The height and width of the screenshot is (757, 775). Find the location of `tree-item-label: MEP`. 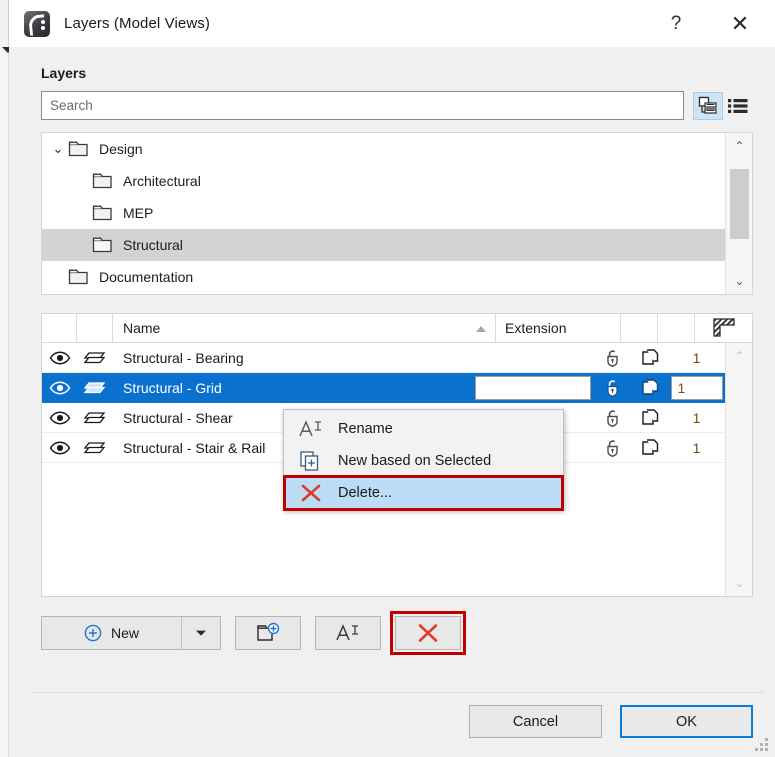

tree-item-label: MEP is located at coordinates (138, 213).